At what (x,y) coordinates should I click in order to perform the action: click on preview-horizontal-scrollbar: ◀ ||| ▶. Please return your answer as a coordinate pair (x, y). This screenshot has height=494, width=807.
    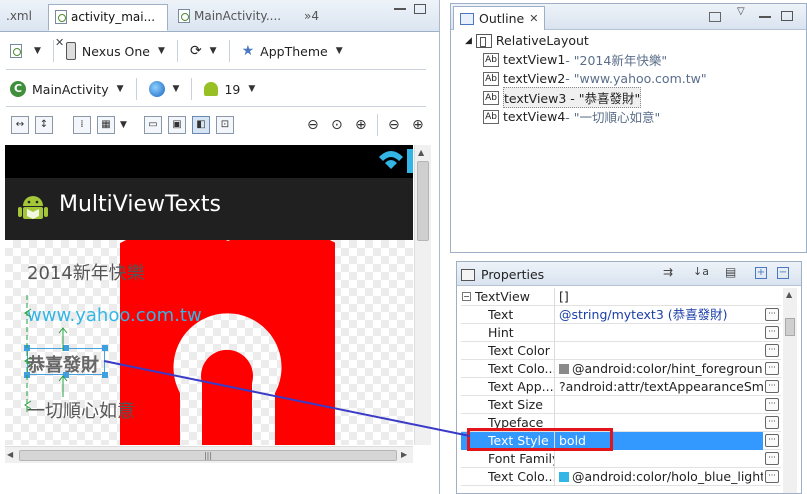
    Looking at the image, I should click on (209, 454).